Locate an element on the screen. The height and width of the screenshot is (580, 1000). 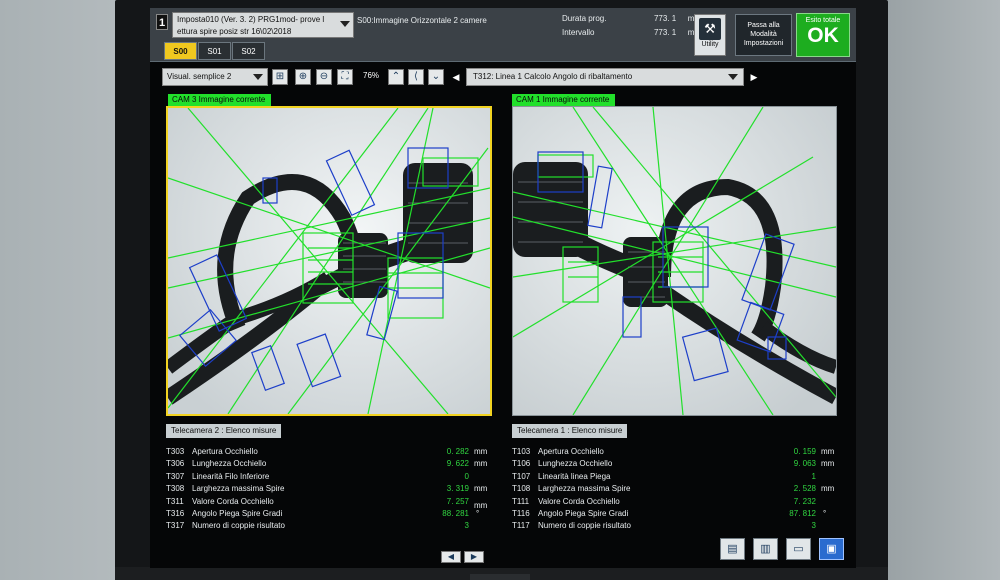
tool-next-arrow: ▶ is located at coordinates (754, 77).